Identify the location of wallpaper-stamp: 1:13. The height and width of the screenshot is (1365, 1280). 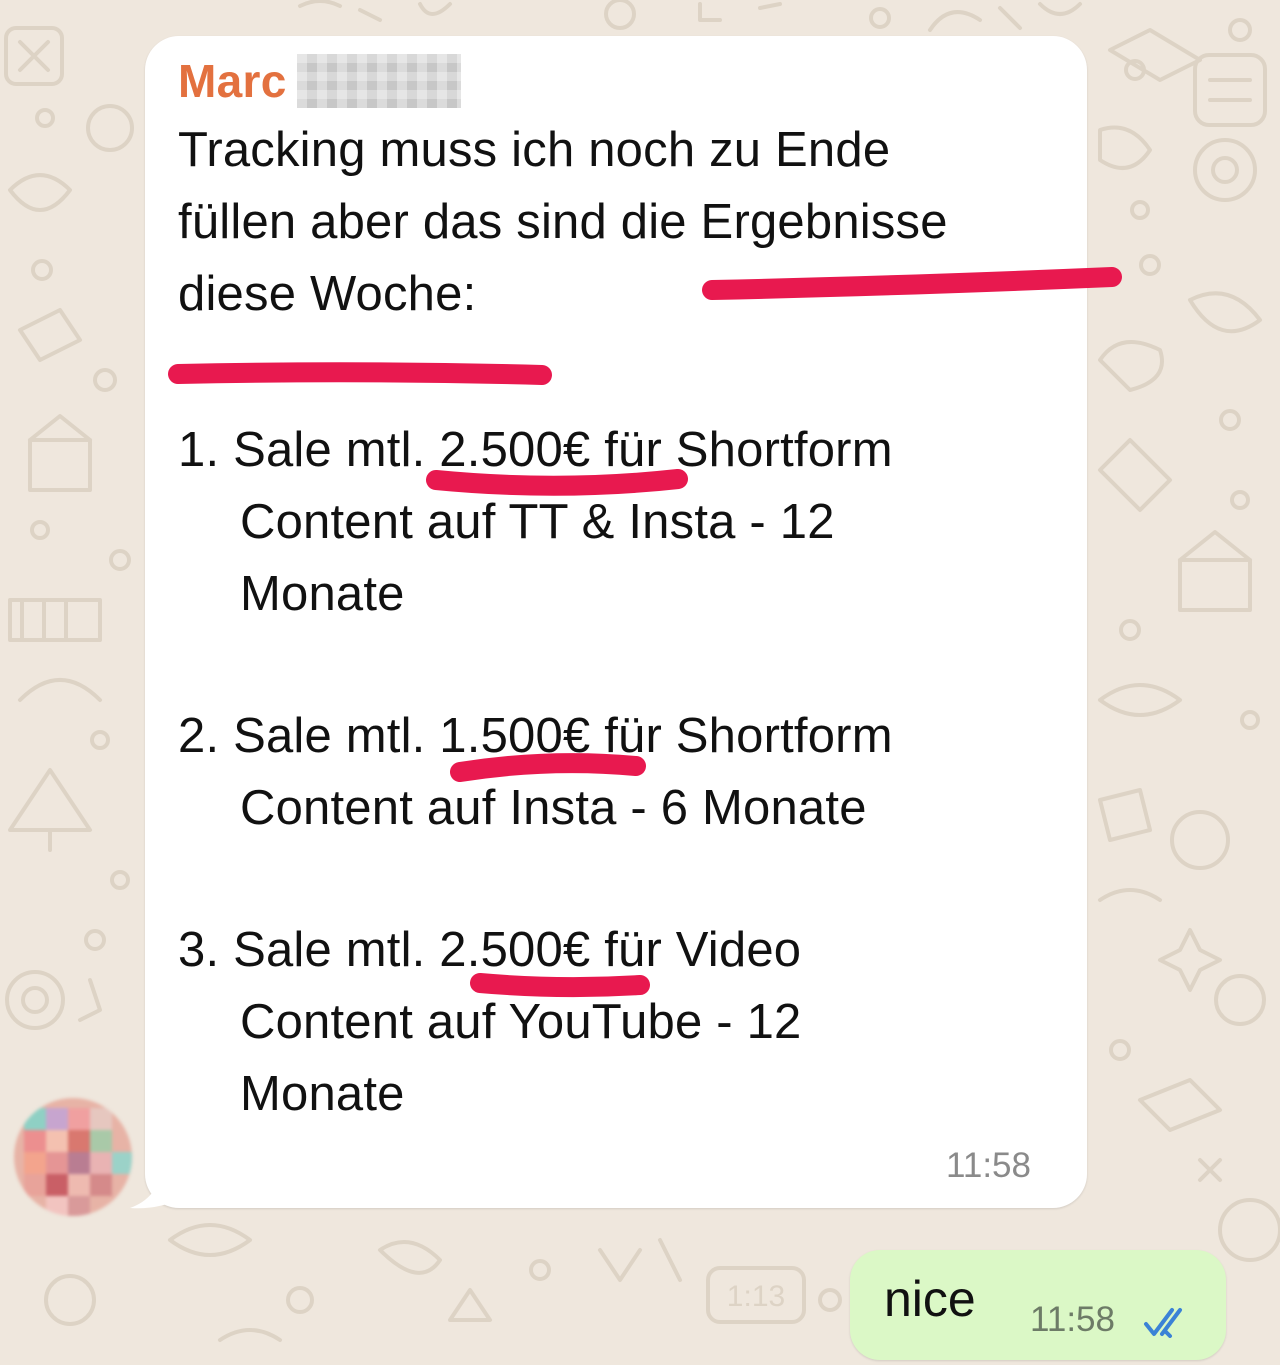
(756, 1296).